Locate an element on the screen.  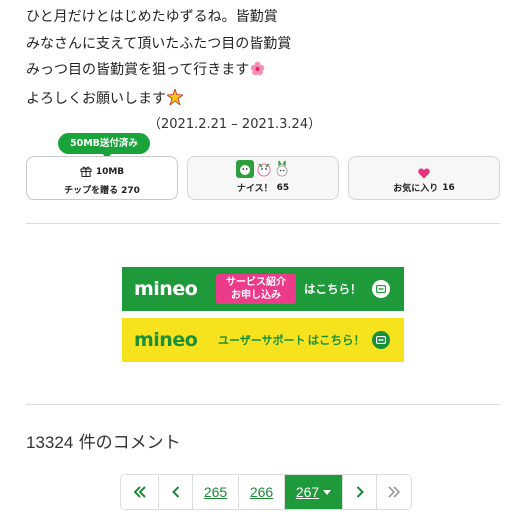
nice-label: ナイス！ is located at coordinates (254, 189).